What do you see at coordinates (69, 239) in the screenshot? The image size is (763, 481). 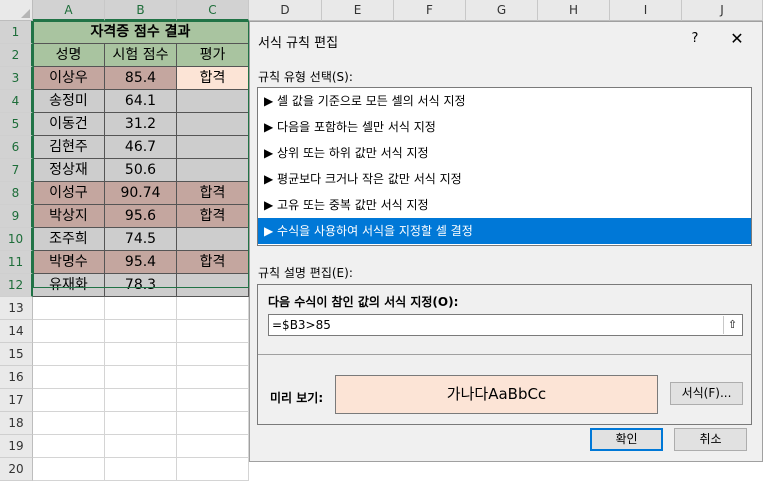 I see `name-cell: 조주희` at bounding box center [69, 239].